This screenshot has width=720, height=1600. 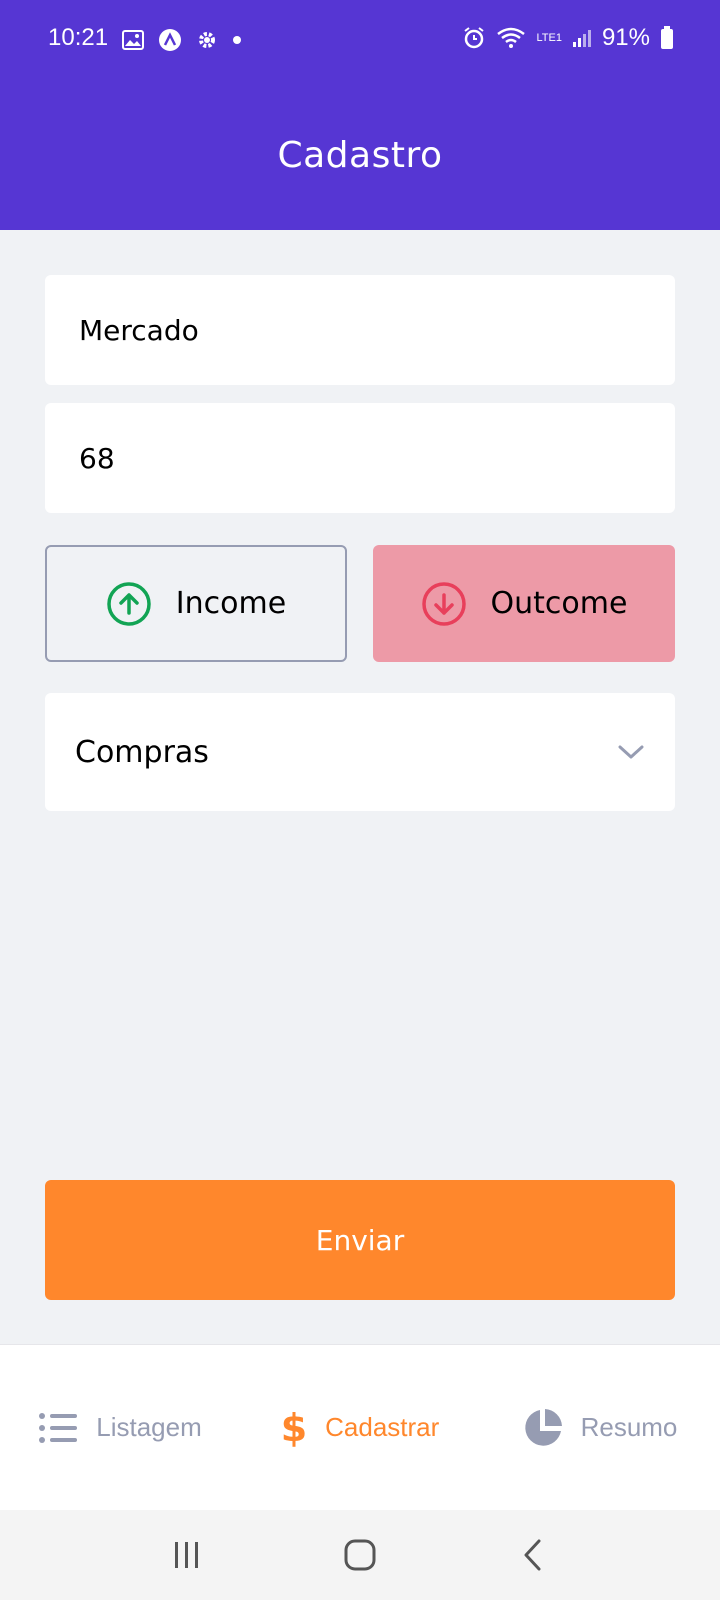 I want to click on recent-apps-icon, so click(x=186, y=1555).